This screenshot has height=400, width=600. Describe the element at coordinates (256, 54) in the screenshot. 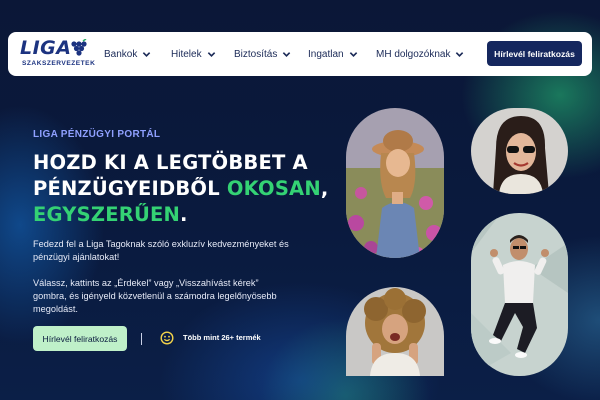

I see `nav-label: Biztosítás` at that location.